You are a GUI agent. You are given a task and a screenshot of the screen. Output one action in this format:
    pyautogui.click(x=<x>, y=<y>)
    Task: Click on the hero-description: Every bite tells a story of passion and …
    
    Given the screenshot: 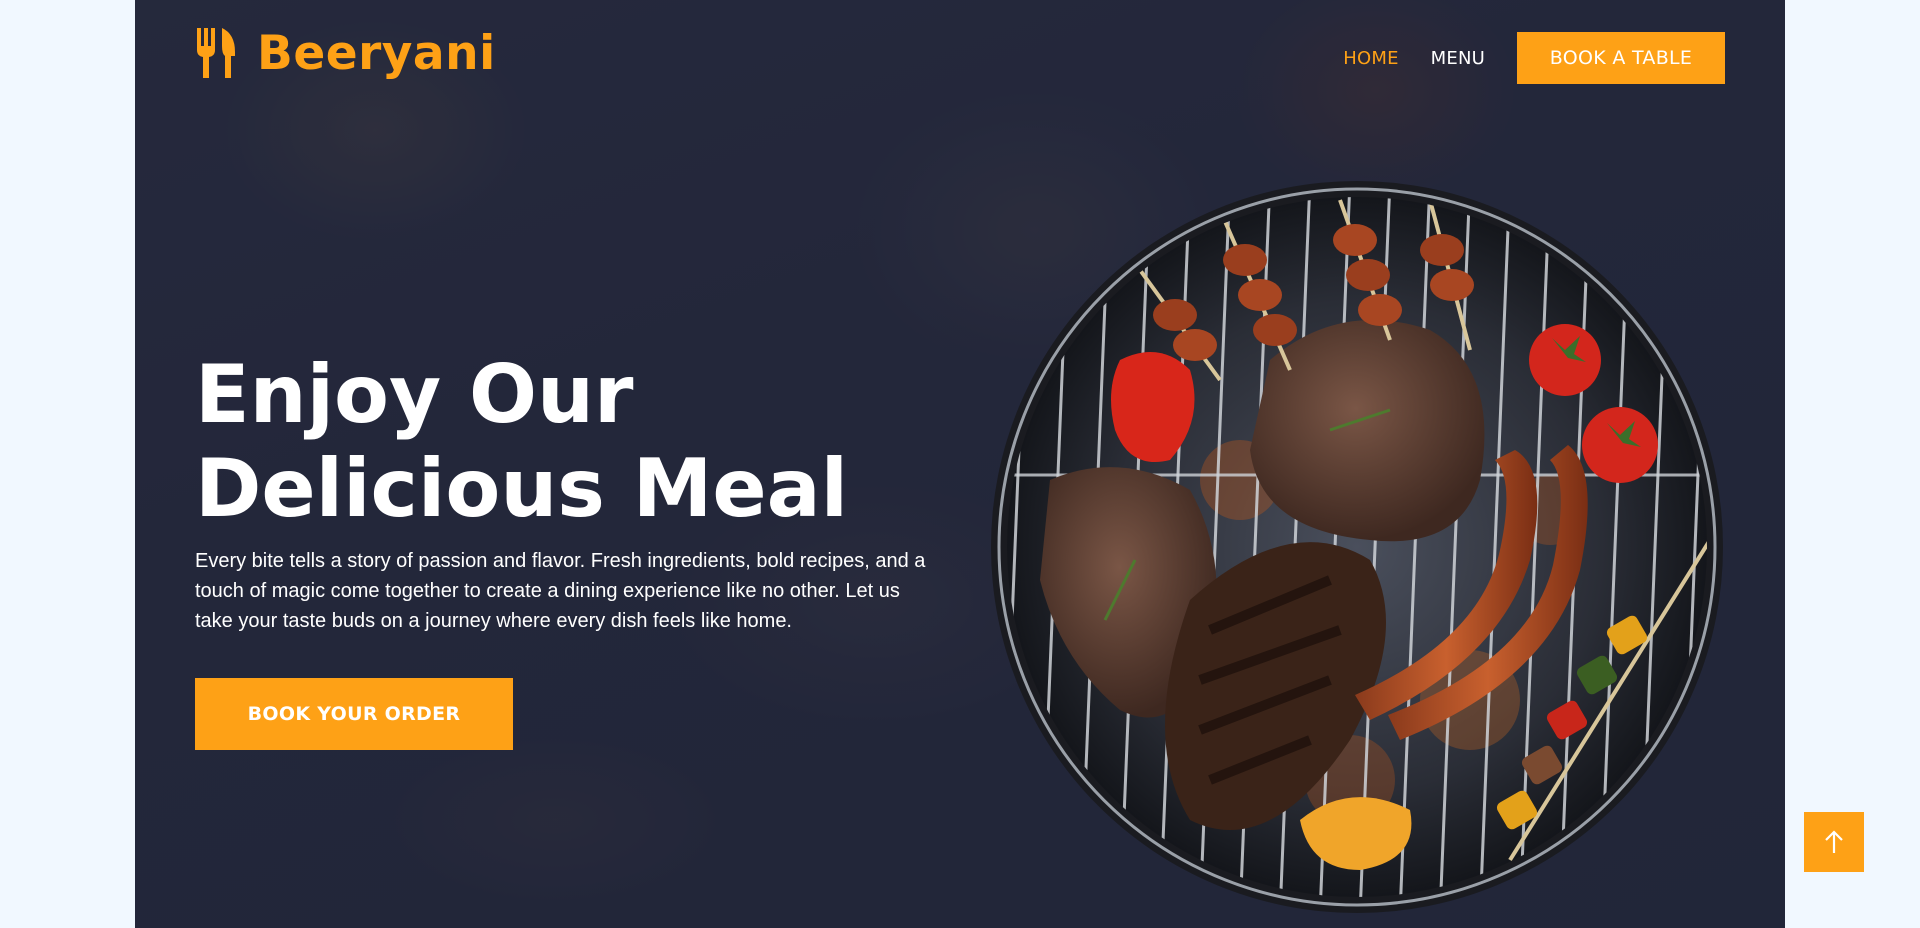 What is the action you would take?
    pyautogui.click(x=560, y=591)
    